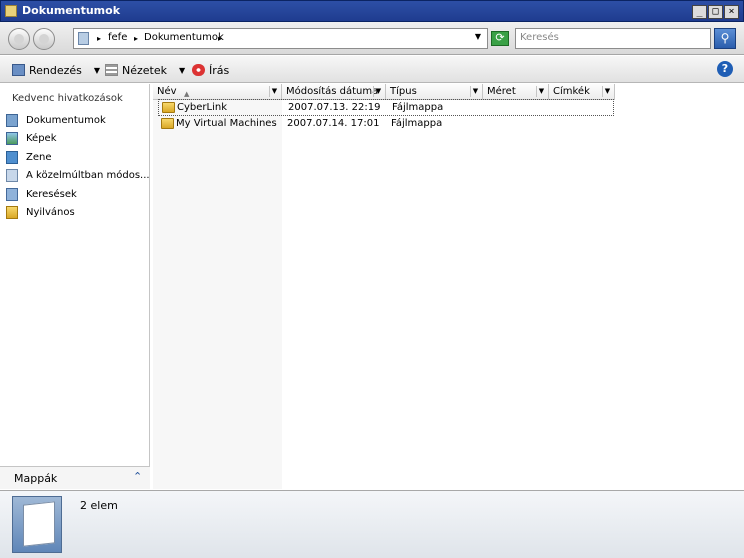  Describe the element at coordinates (386, 107) in the screenshot. I see `list-item: CyberLink 2007.07.13. 22:19 Fájlmappa` at that location.